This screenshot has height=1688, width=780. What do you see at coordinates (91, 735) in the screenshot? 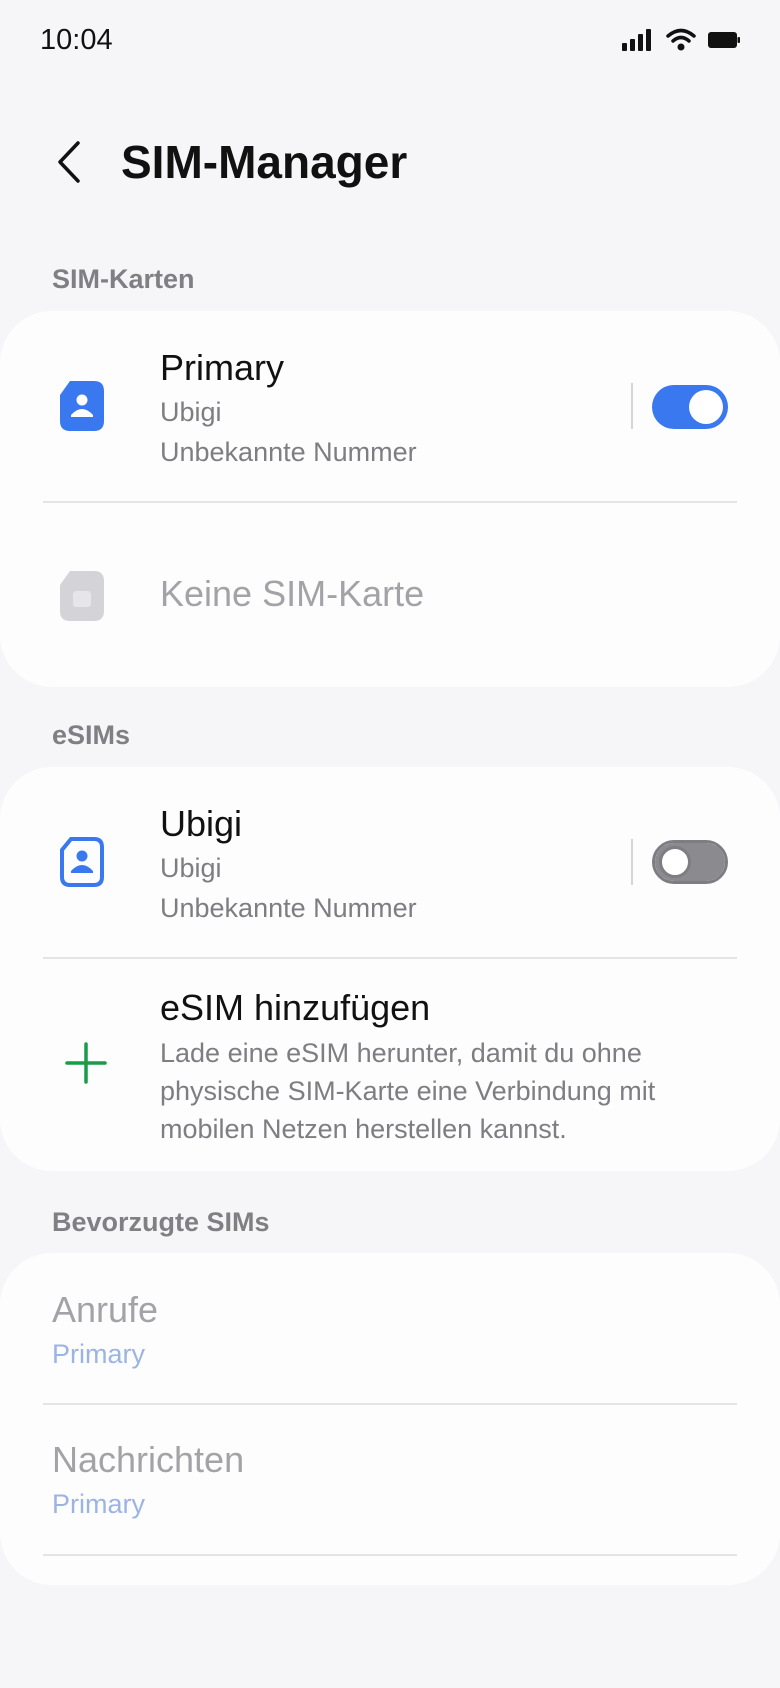
I see `section-label-esims: eSIMs` at bounding box center [91, 735].